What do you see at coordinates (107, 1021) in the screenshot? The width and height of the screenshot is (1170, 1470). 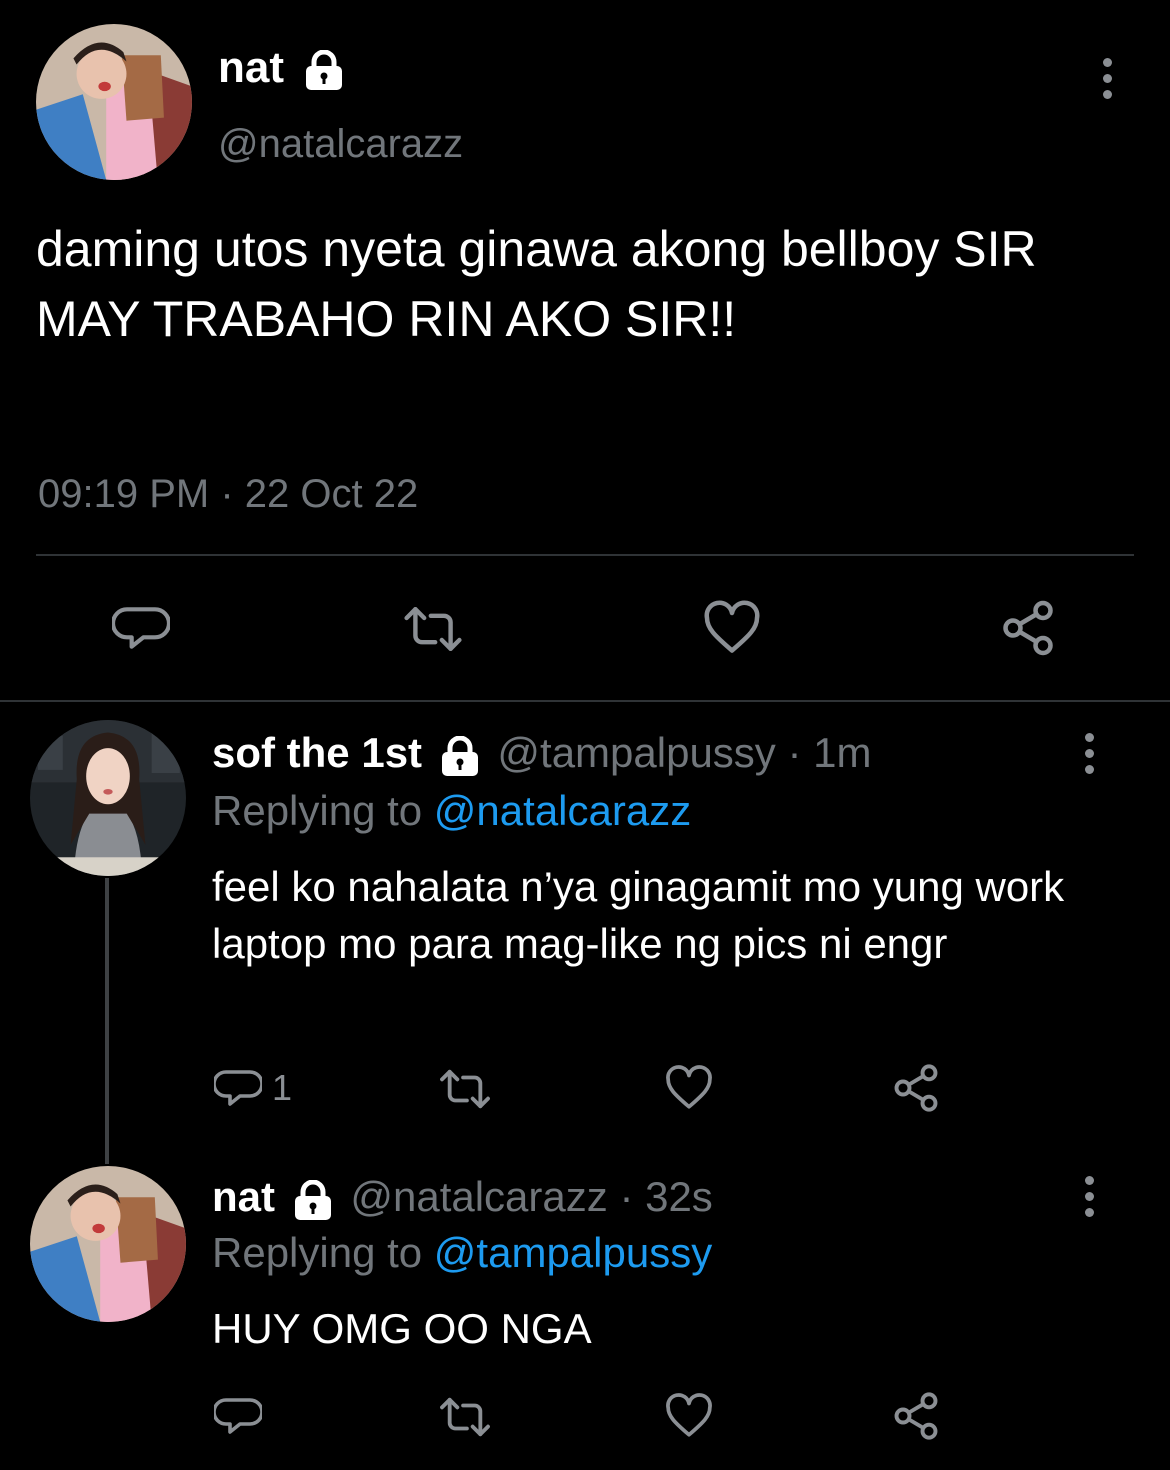 I see `thread-connector` at bounding box center [107, 1021].